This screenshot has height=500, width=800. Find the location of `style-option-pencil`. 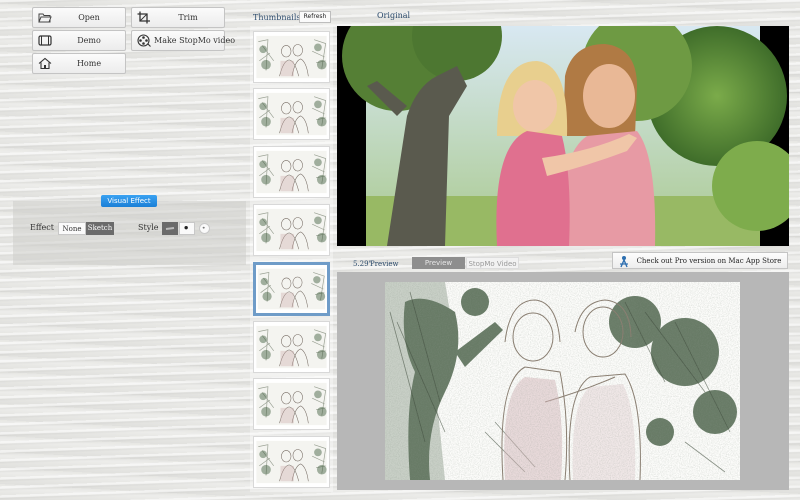

style-option-pencil is located at coordinates (170, 228).